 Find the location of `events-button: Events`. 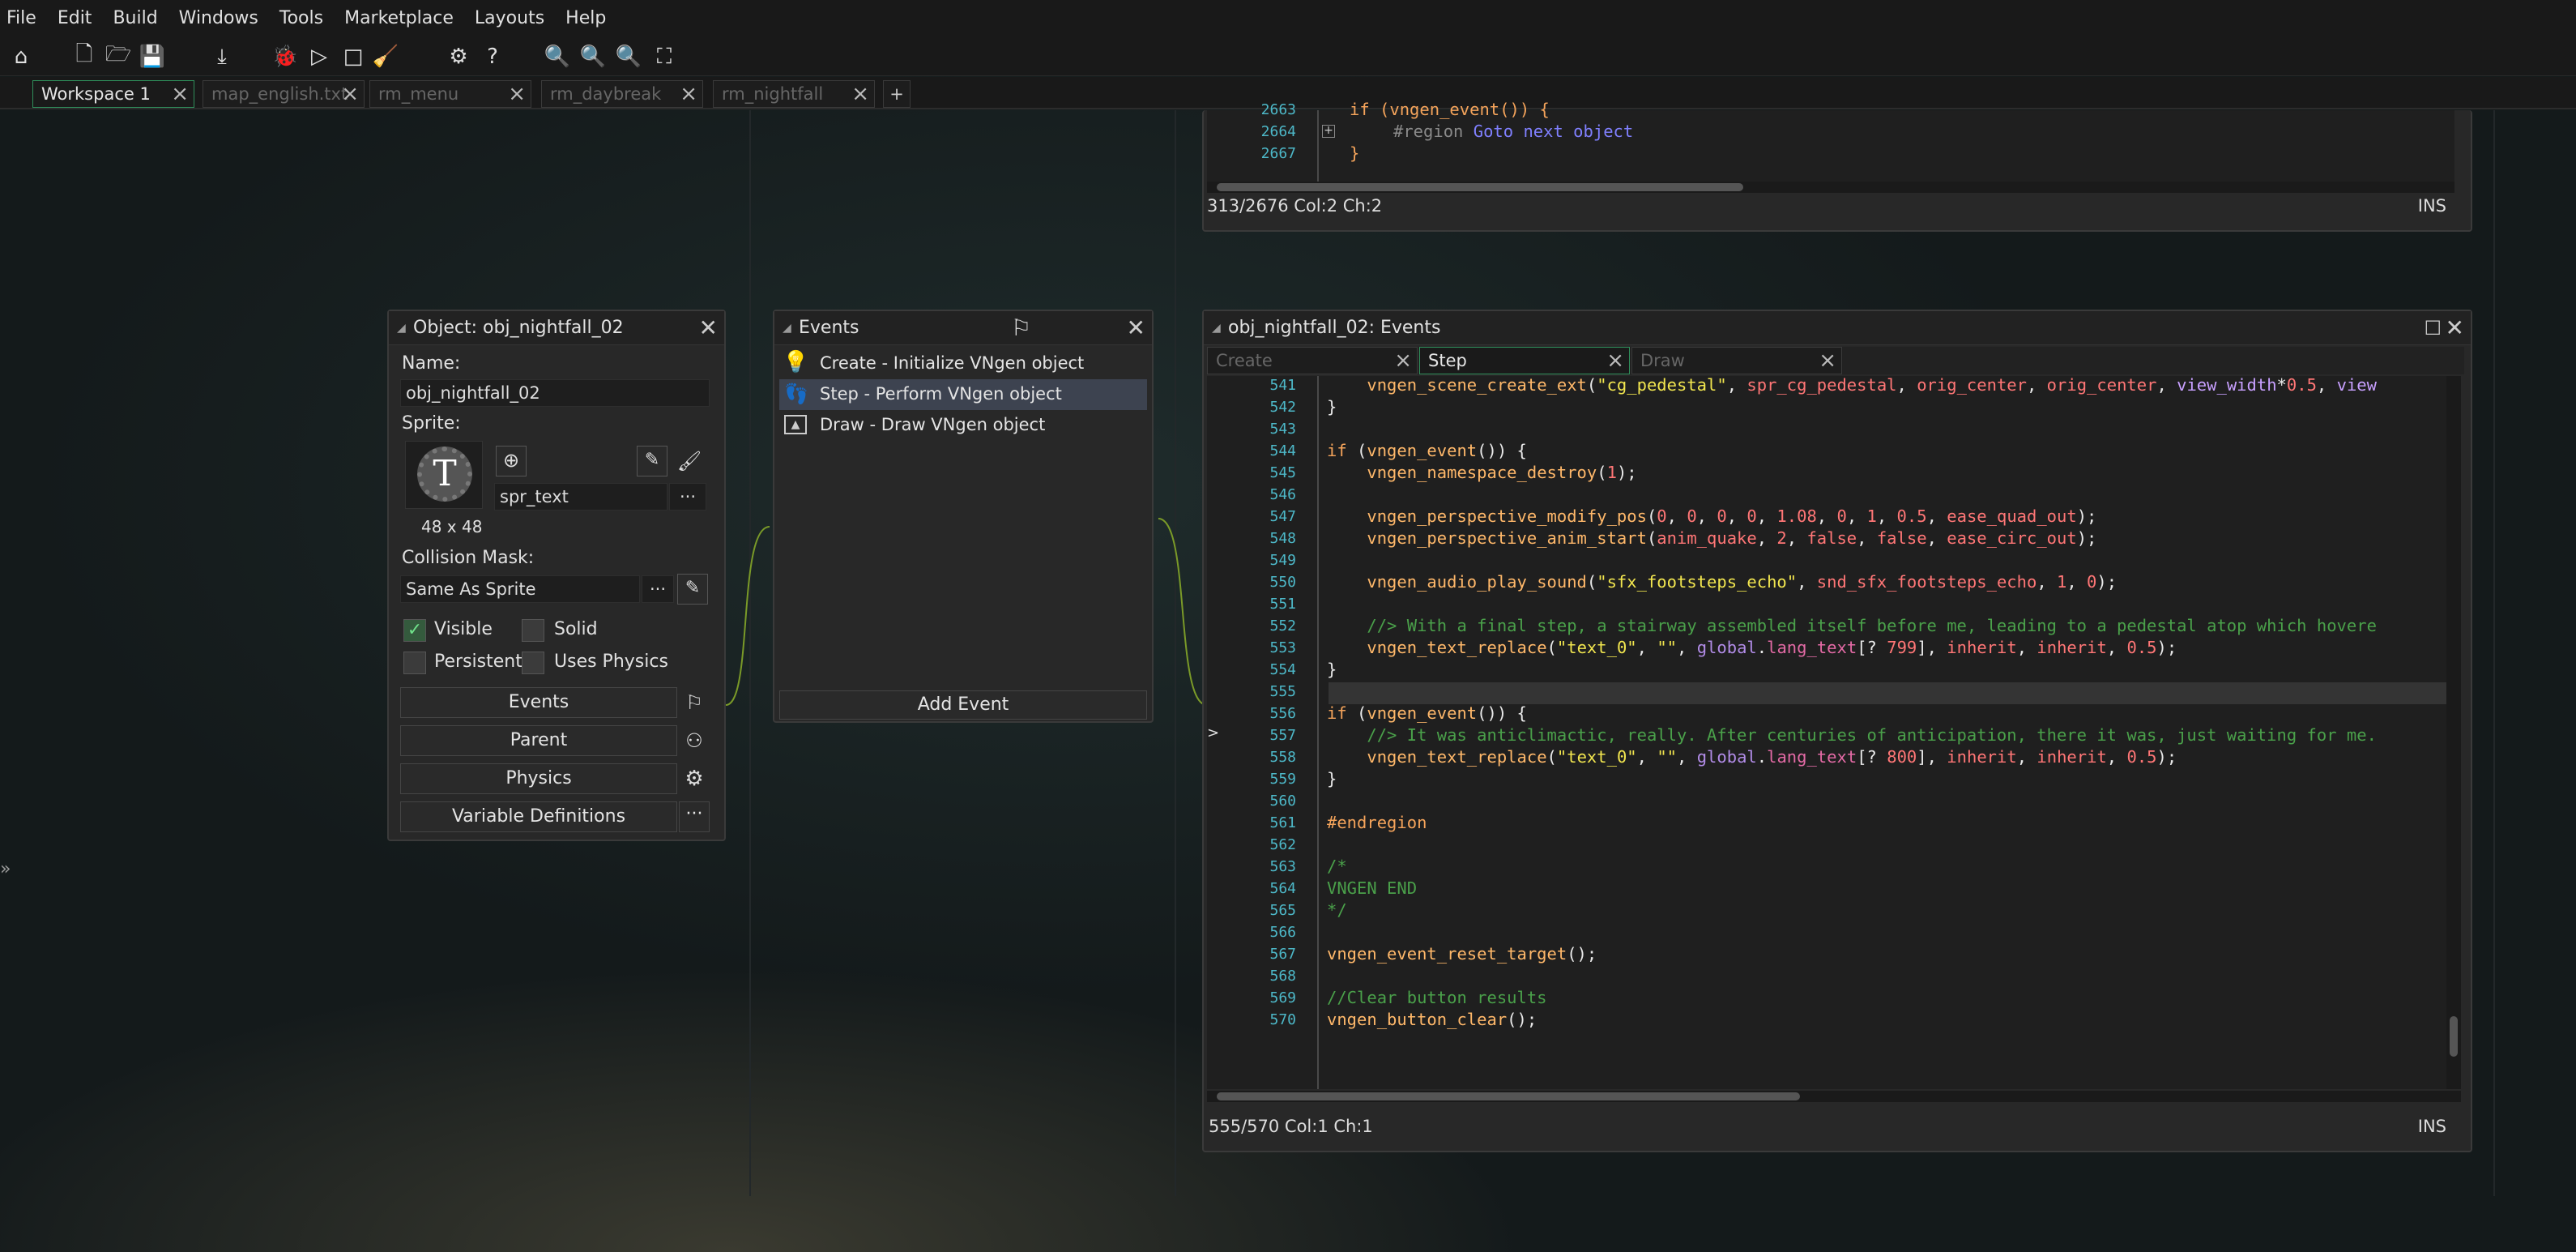

events-button: Events is located at coordinates (539, 702).